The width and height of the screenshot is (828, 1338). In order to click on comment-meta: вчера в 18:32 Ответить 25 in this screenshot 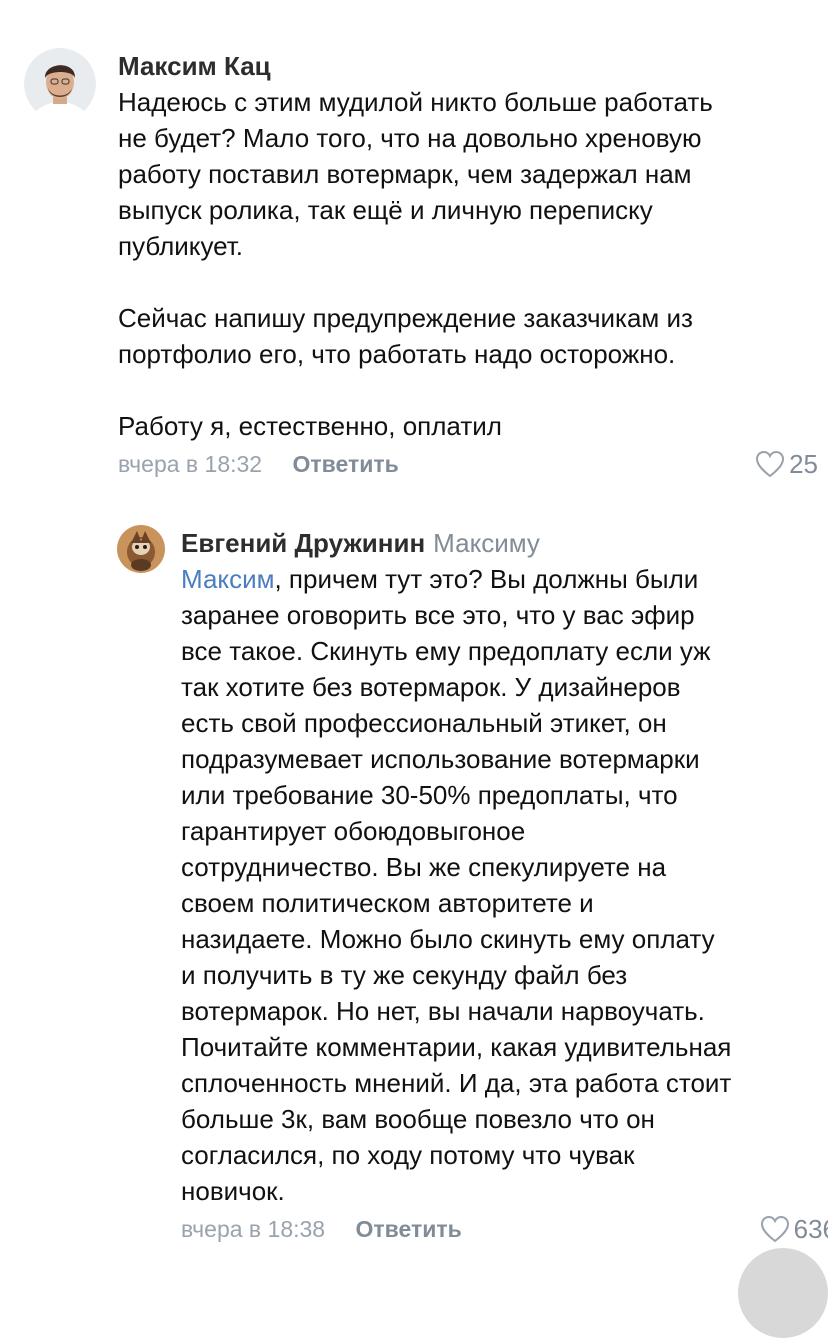, I will do `click(468, 464)`.